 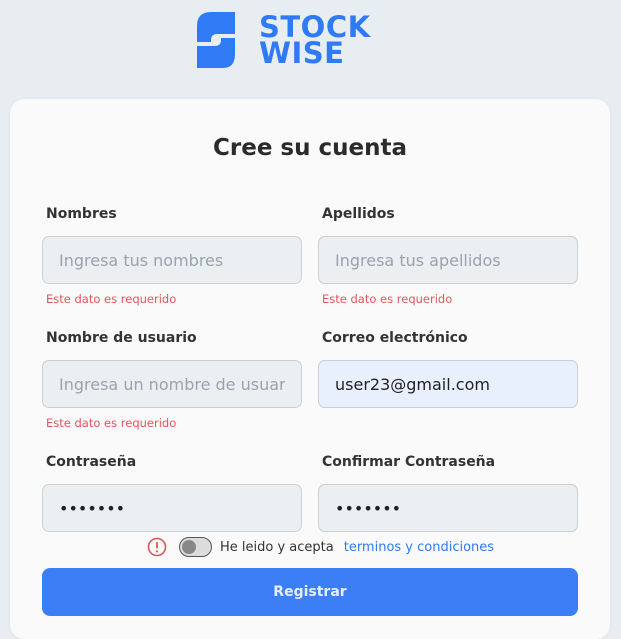 I want to click on nombres-label: Nombres, so click(x=81, y=214).